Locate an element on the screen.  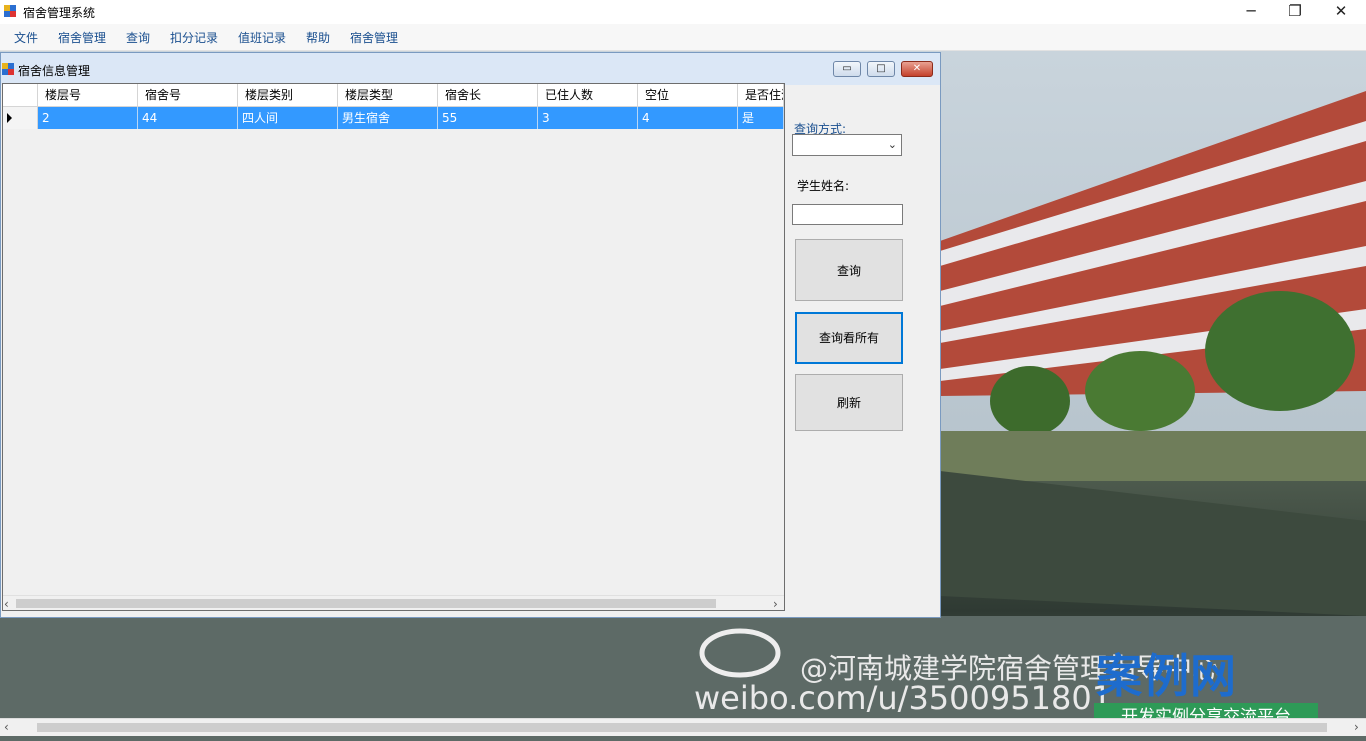
scroll-right-icon: › is located at coordinates (775, 603).